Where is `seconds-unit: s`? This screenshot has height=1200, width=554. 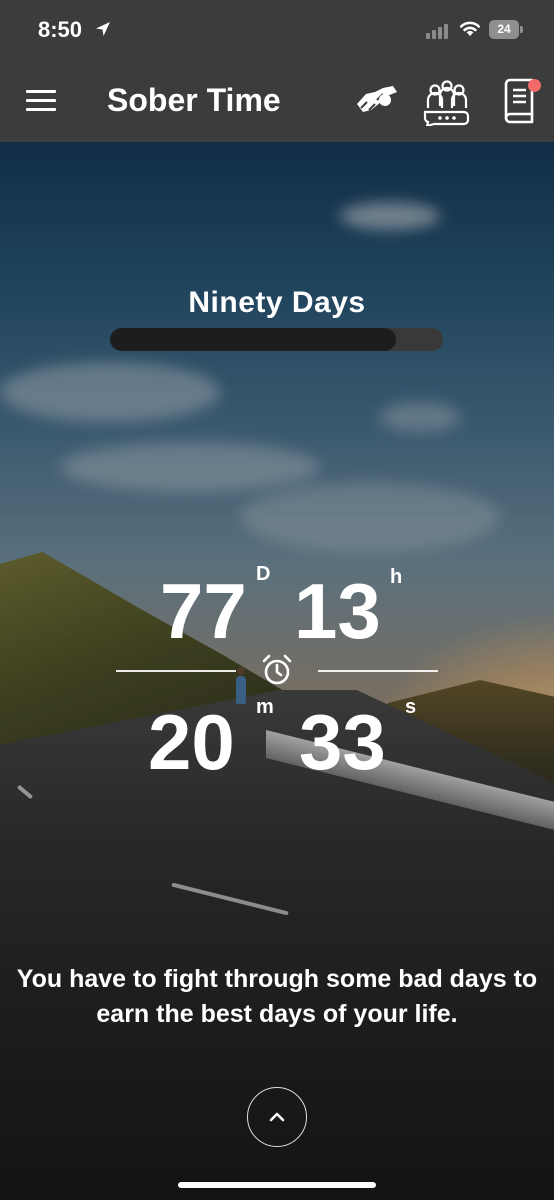
seconds-unit: s is located at coordinates (411, 707).